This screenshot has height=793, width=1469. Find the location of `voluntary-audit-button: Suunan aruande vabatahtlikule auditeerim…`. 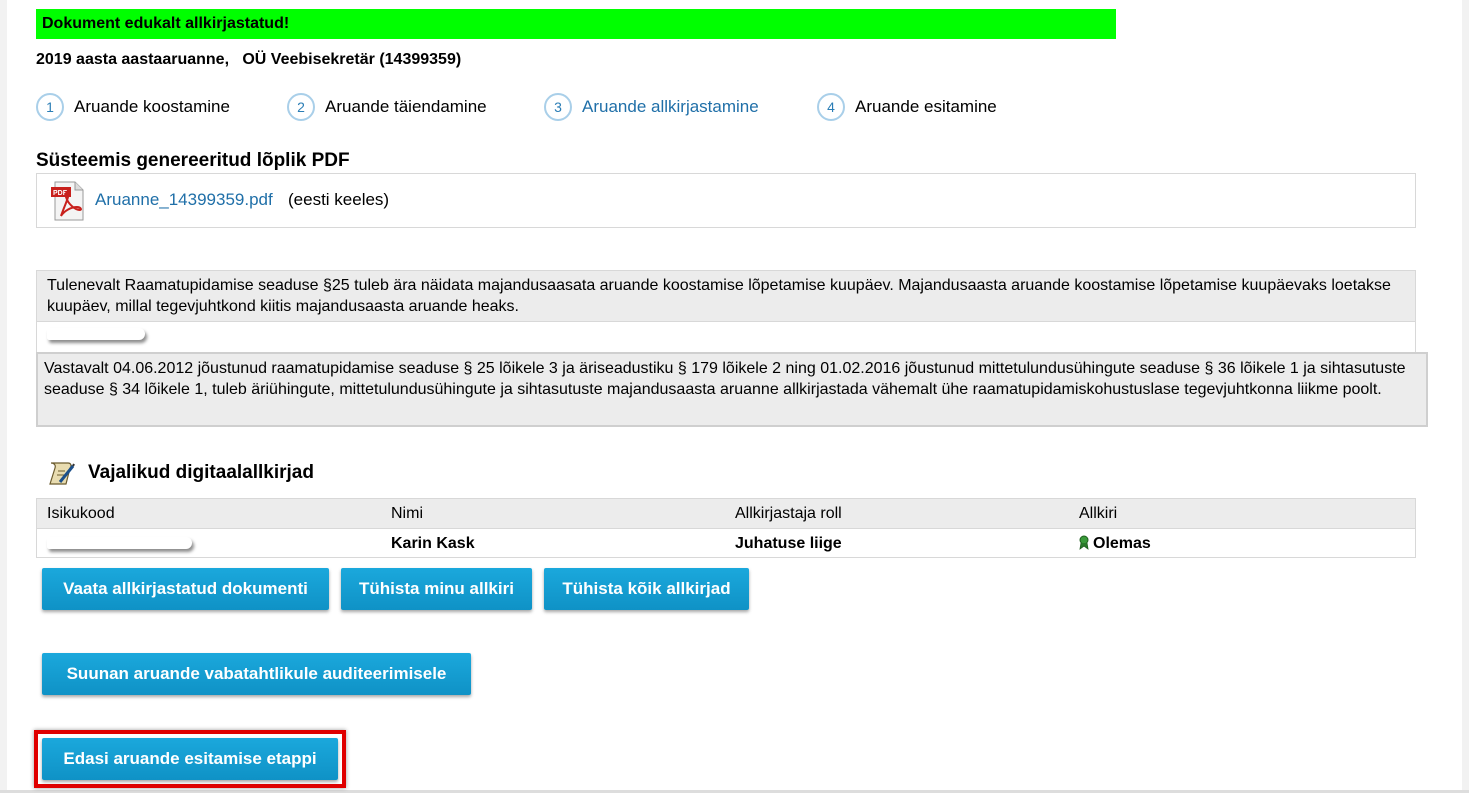

voluntary-audit-button: Suunan aruande vabatahtlikule auditeerim… is located at coordinates (256, 674).